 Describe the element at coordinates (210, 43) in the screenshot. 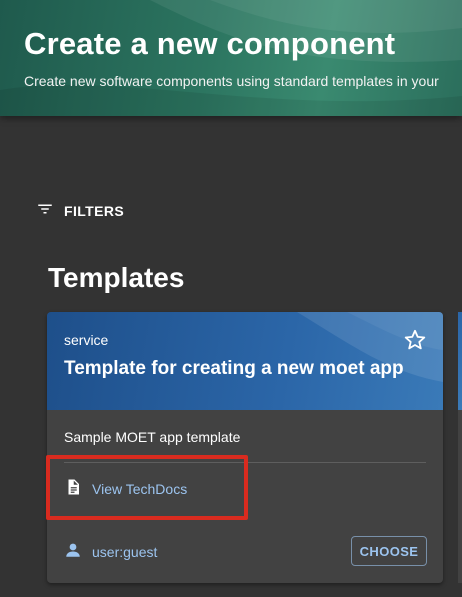

I see `page-title: Create a new component` at that location.